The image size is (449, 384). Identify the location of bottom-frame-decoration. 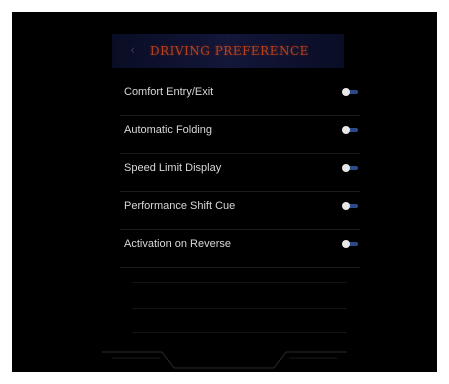
(224, 360).